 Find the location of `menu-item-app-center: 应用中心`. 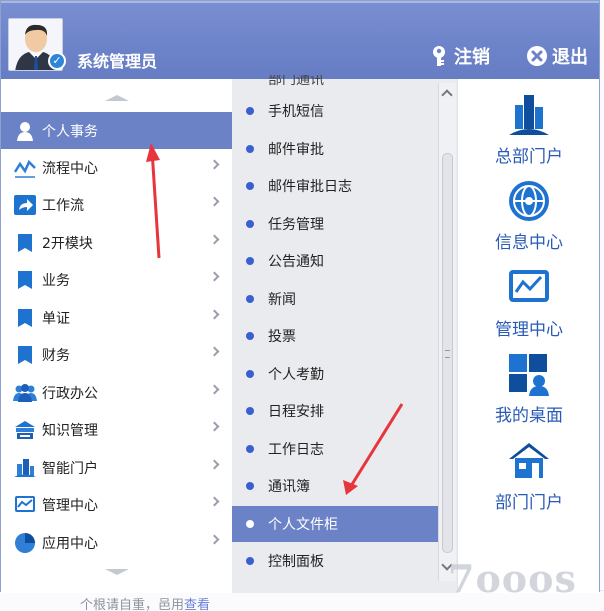

menu-item-app-center: 应用中心 is located at coordinates (116, 542).